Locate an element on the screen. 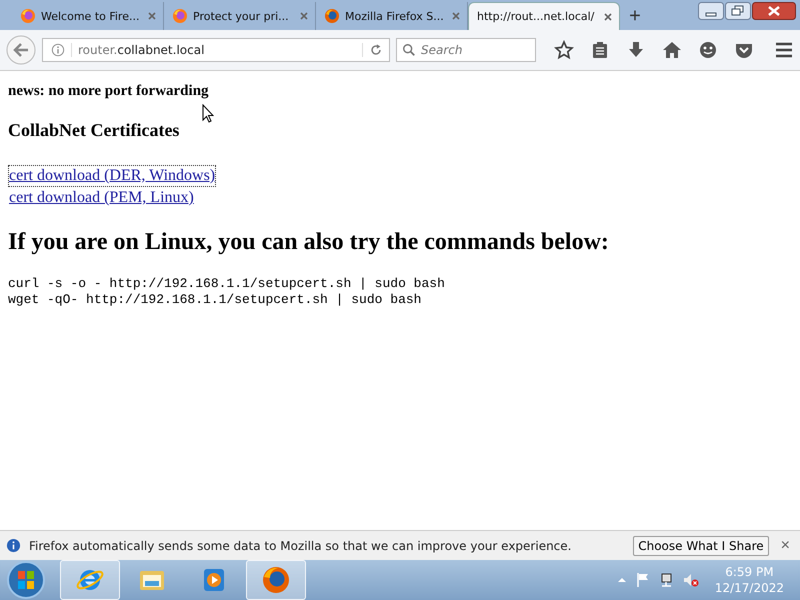 The image size is (800, 600). close-window-icon is located at coordinates (774, 11).